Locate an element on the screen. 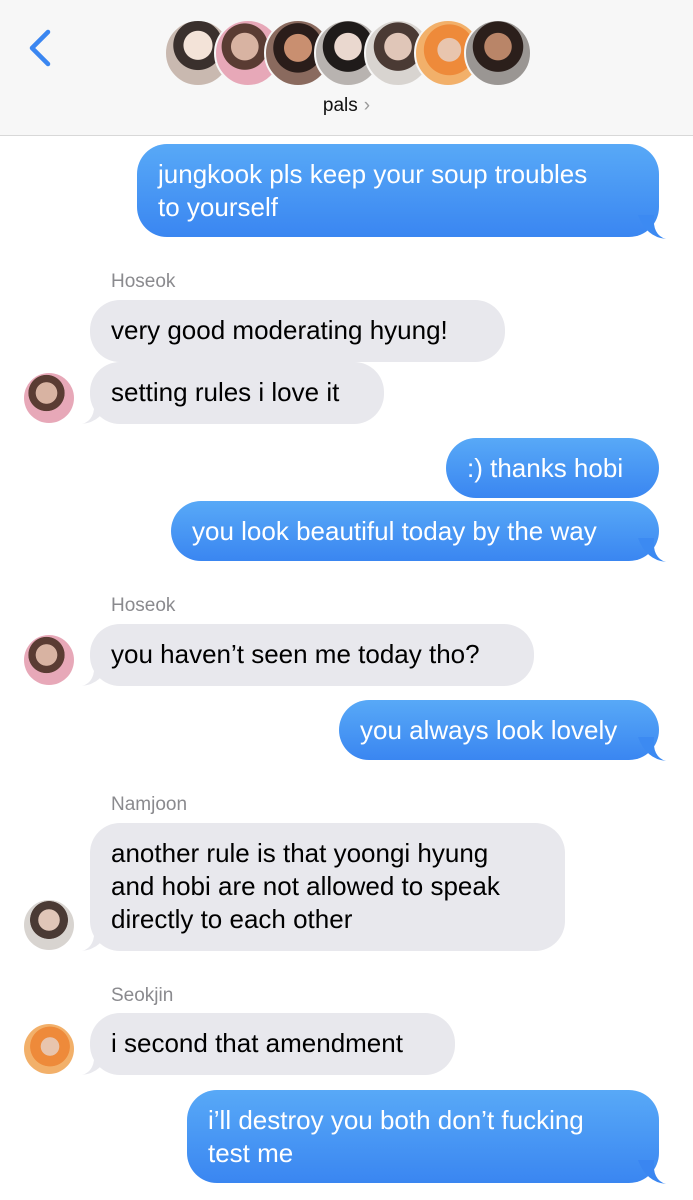  conversation-header: pals › is located at coordinates (346, 68).